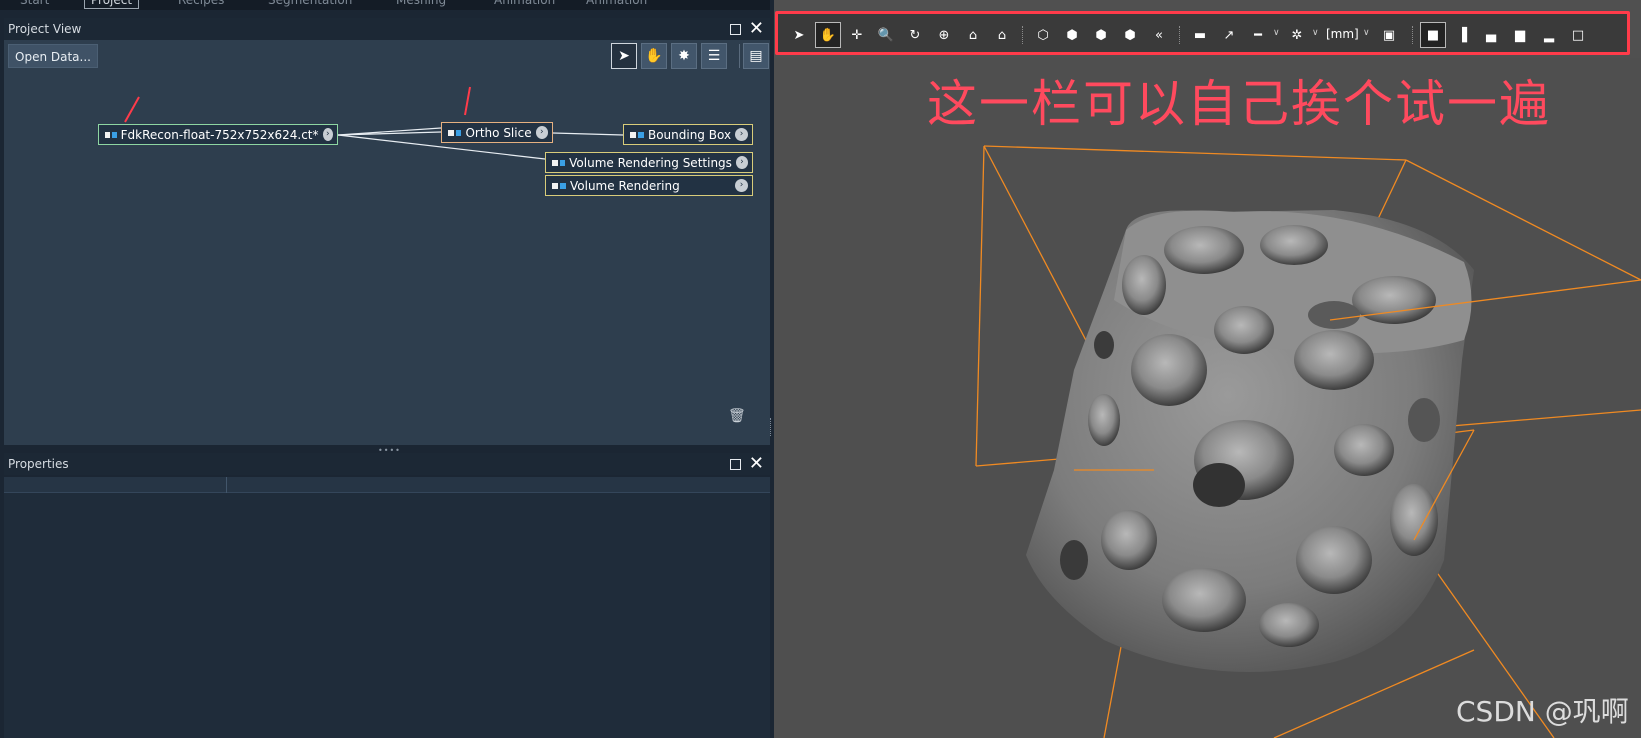 Image resolution: width=1641 pixels, height=738 pixels. What do you see at coordinates (38, 464) in the screenshot?
I see `properties-title: Properties` at bounding box center [38, 464].